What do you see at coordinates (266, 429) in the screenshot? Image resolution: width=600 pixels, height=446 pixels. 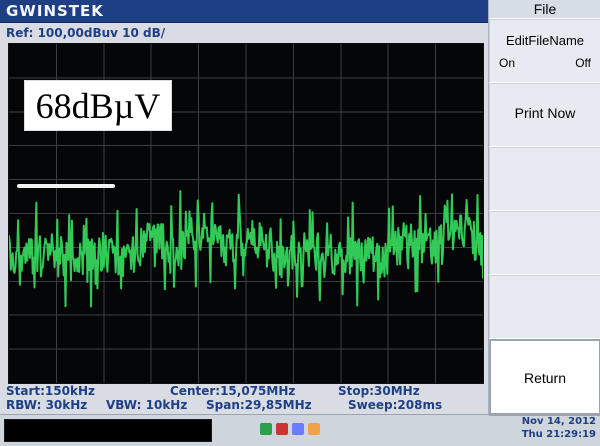 I see `usb-icon` at bounding box center [266, 429].